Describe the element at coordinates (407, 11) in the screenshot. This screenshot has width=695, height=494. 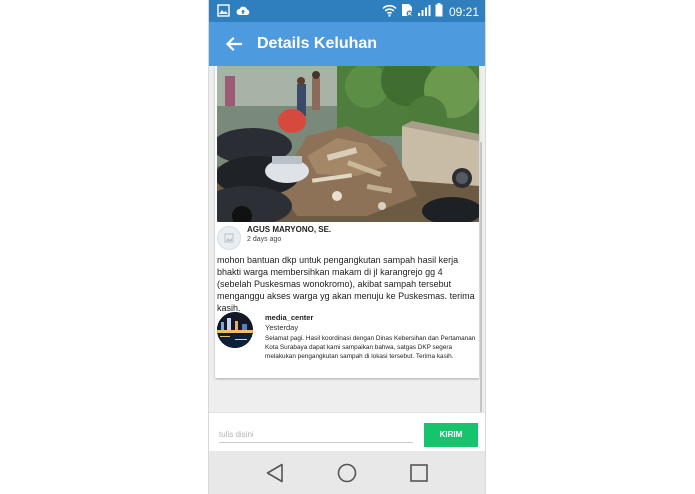
I see `no-sim-icon` at that location.